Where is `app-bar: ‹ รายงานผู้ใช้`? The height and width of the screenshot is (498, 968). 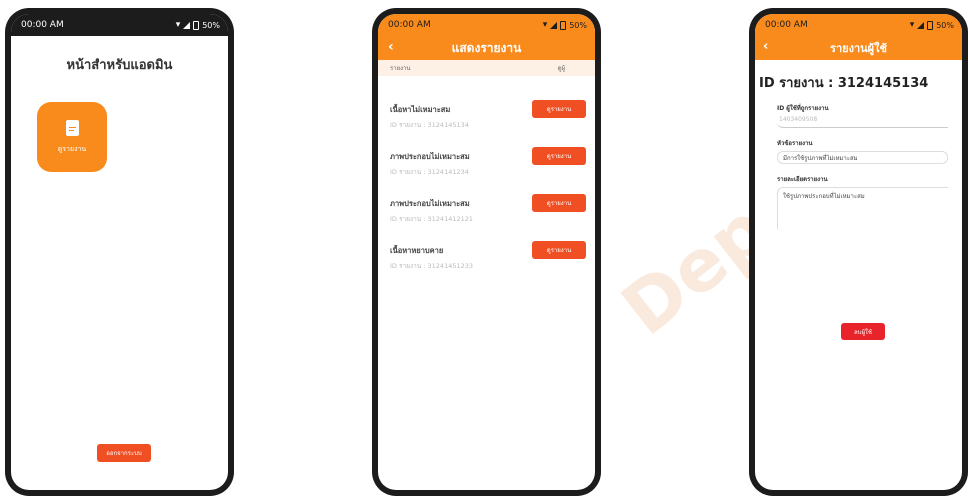 app-bar: ‹ รายงานผู้ใช้ is located at coordinates (858, 48).